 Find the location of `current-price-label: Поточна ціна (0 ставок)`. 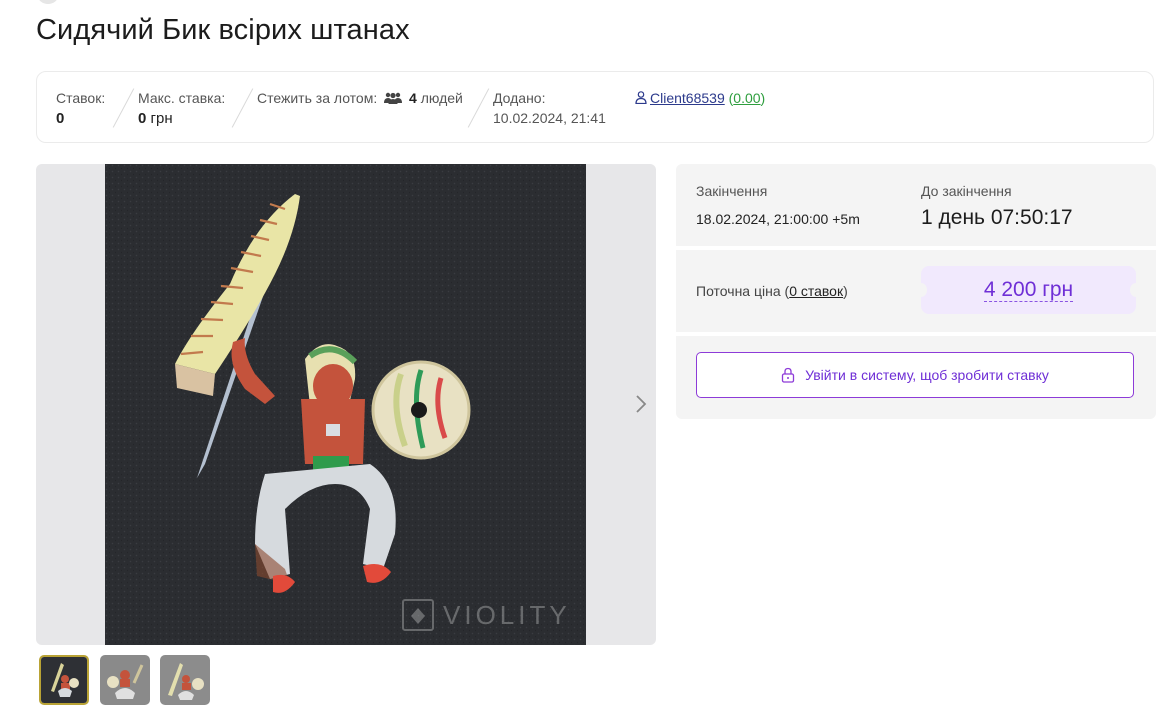

current-price-label: Поточна ціна (0 ставок) is located at coordinates (772, 291).